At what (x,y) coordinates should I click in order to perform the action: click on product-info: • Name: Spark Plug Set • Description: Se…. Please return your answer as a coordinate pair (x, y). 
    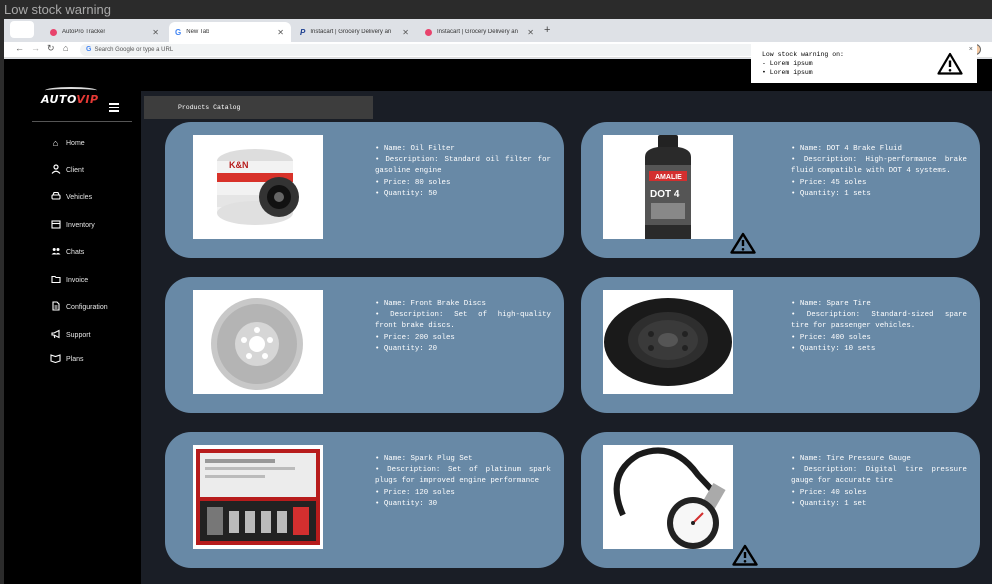
    Looking at the image, I should click on (463, 482).